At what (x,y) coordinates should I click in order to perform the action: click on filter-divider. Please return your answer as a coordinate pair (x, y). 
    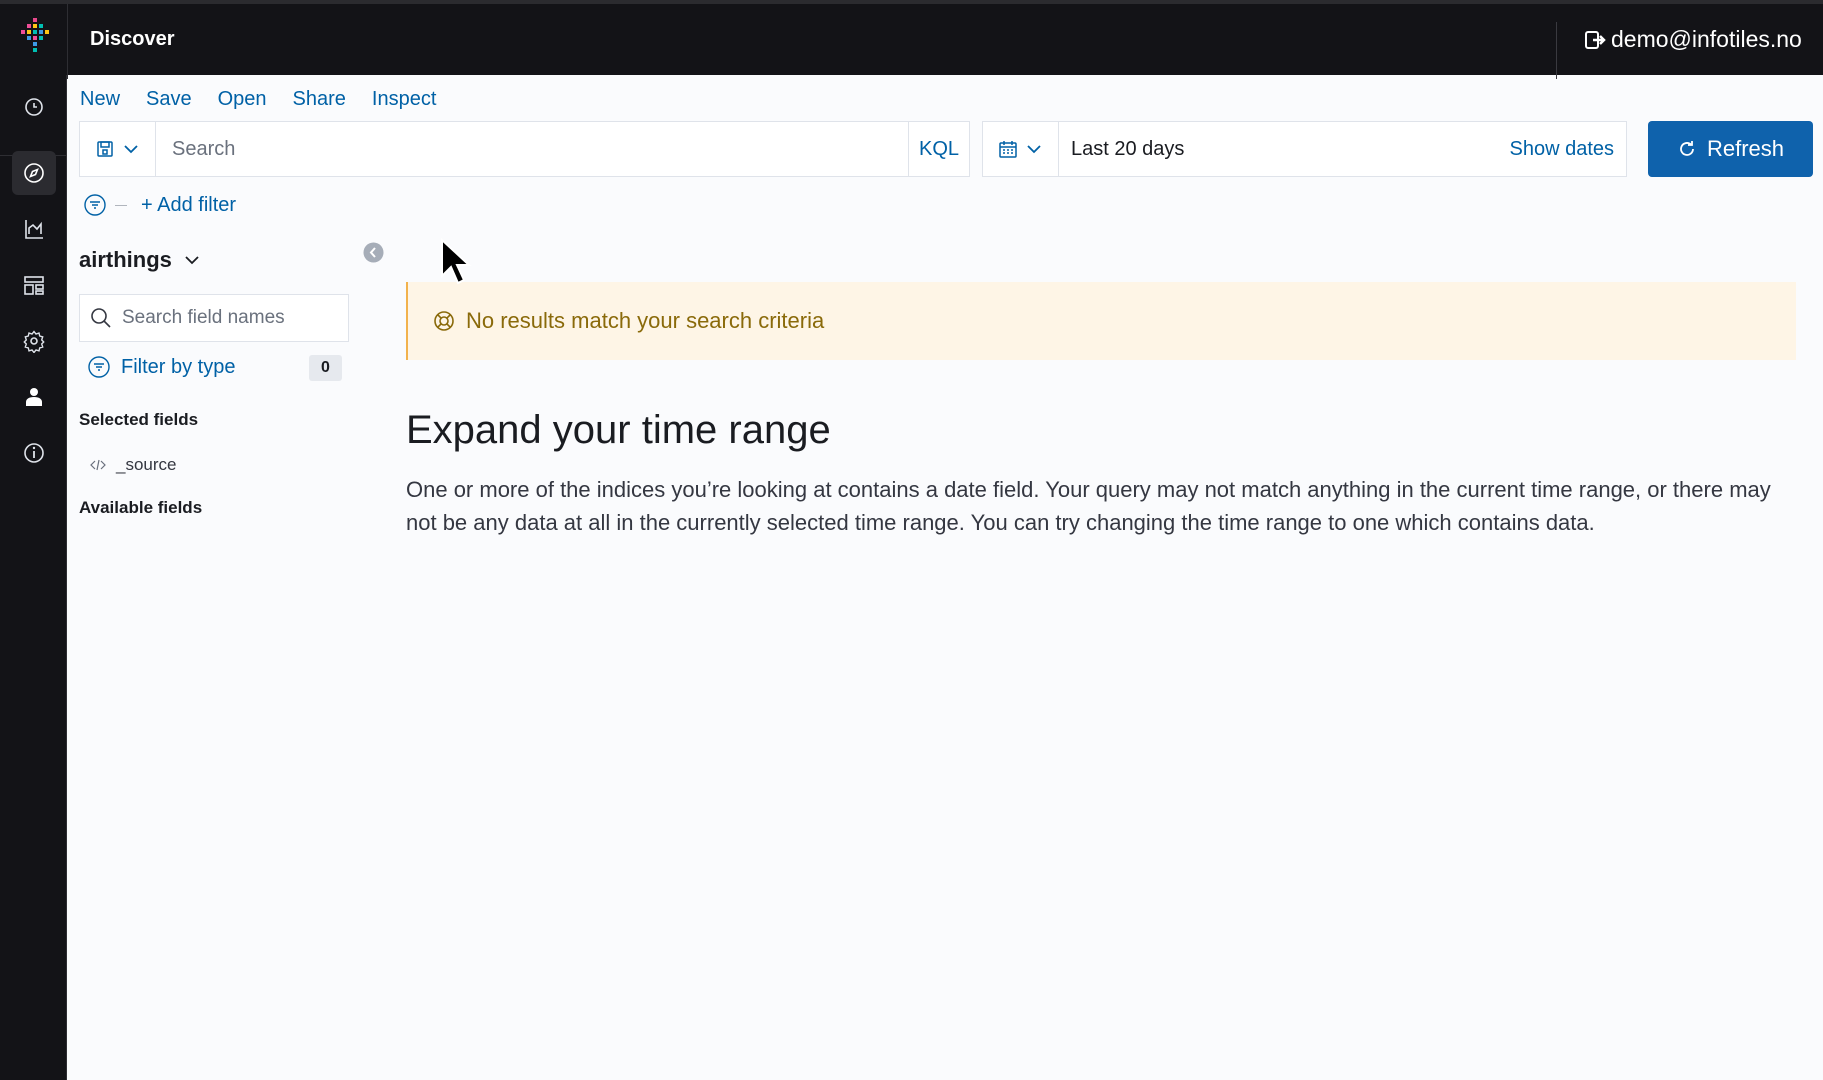
    Looking at the image, I should click on (121, 205).